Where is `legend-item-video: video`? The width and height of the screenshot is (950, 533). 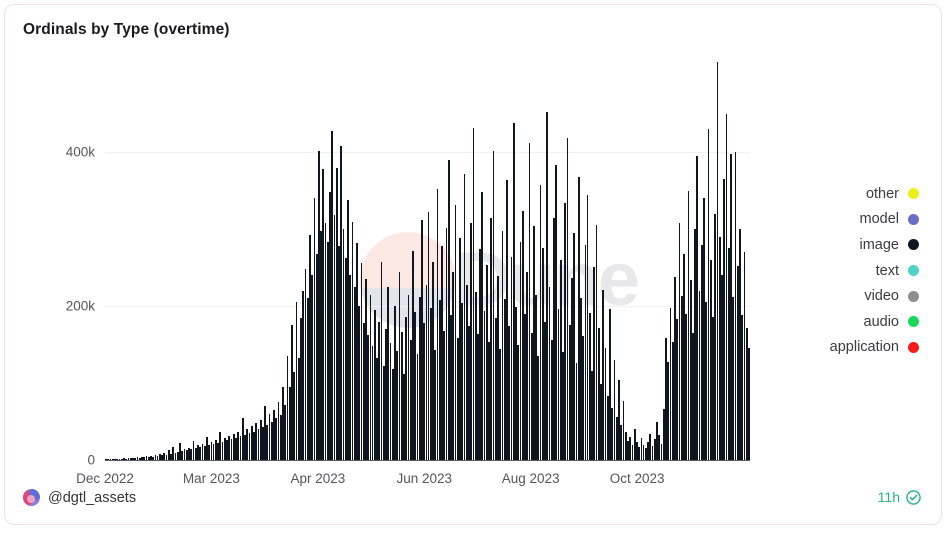 legend-item-video: video is located at coordinates (891, 296).